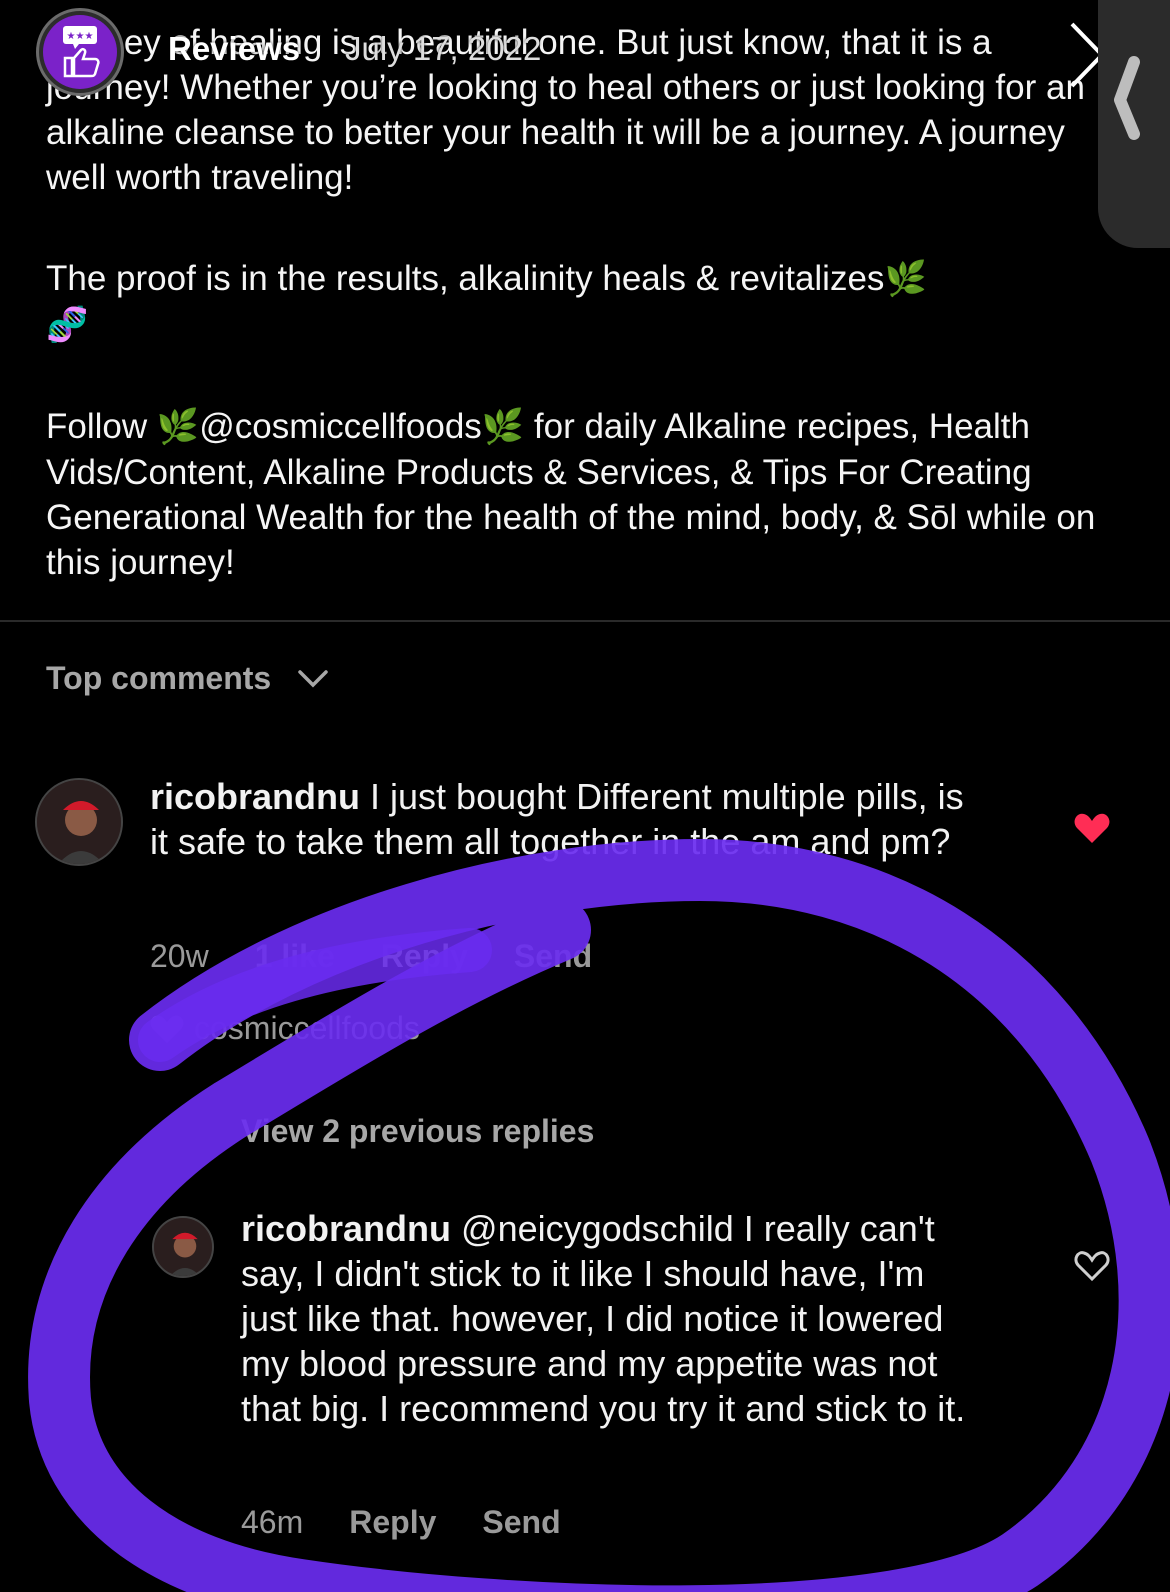 The image size is (1170, 1592). I want to click on reply-meta: 46m Reply Send, so click(401, 1522).